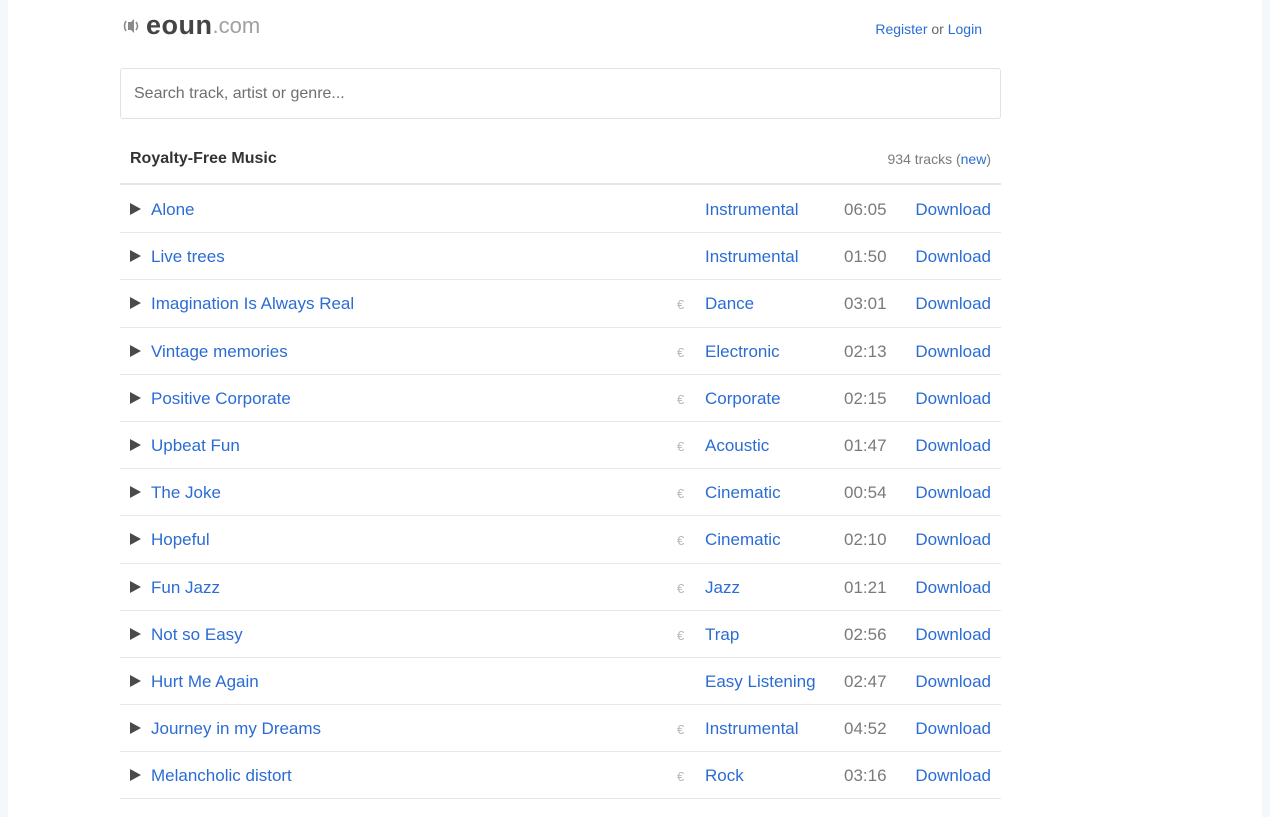 This screenshot has height=817, width=1270. What do you see at coordinates (743, 399) in the screenshot?
I see `genre-link: Corporate` at bounding box center [743, 399].